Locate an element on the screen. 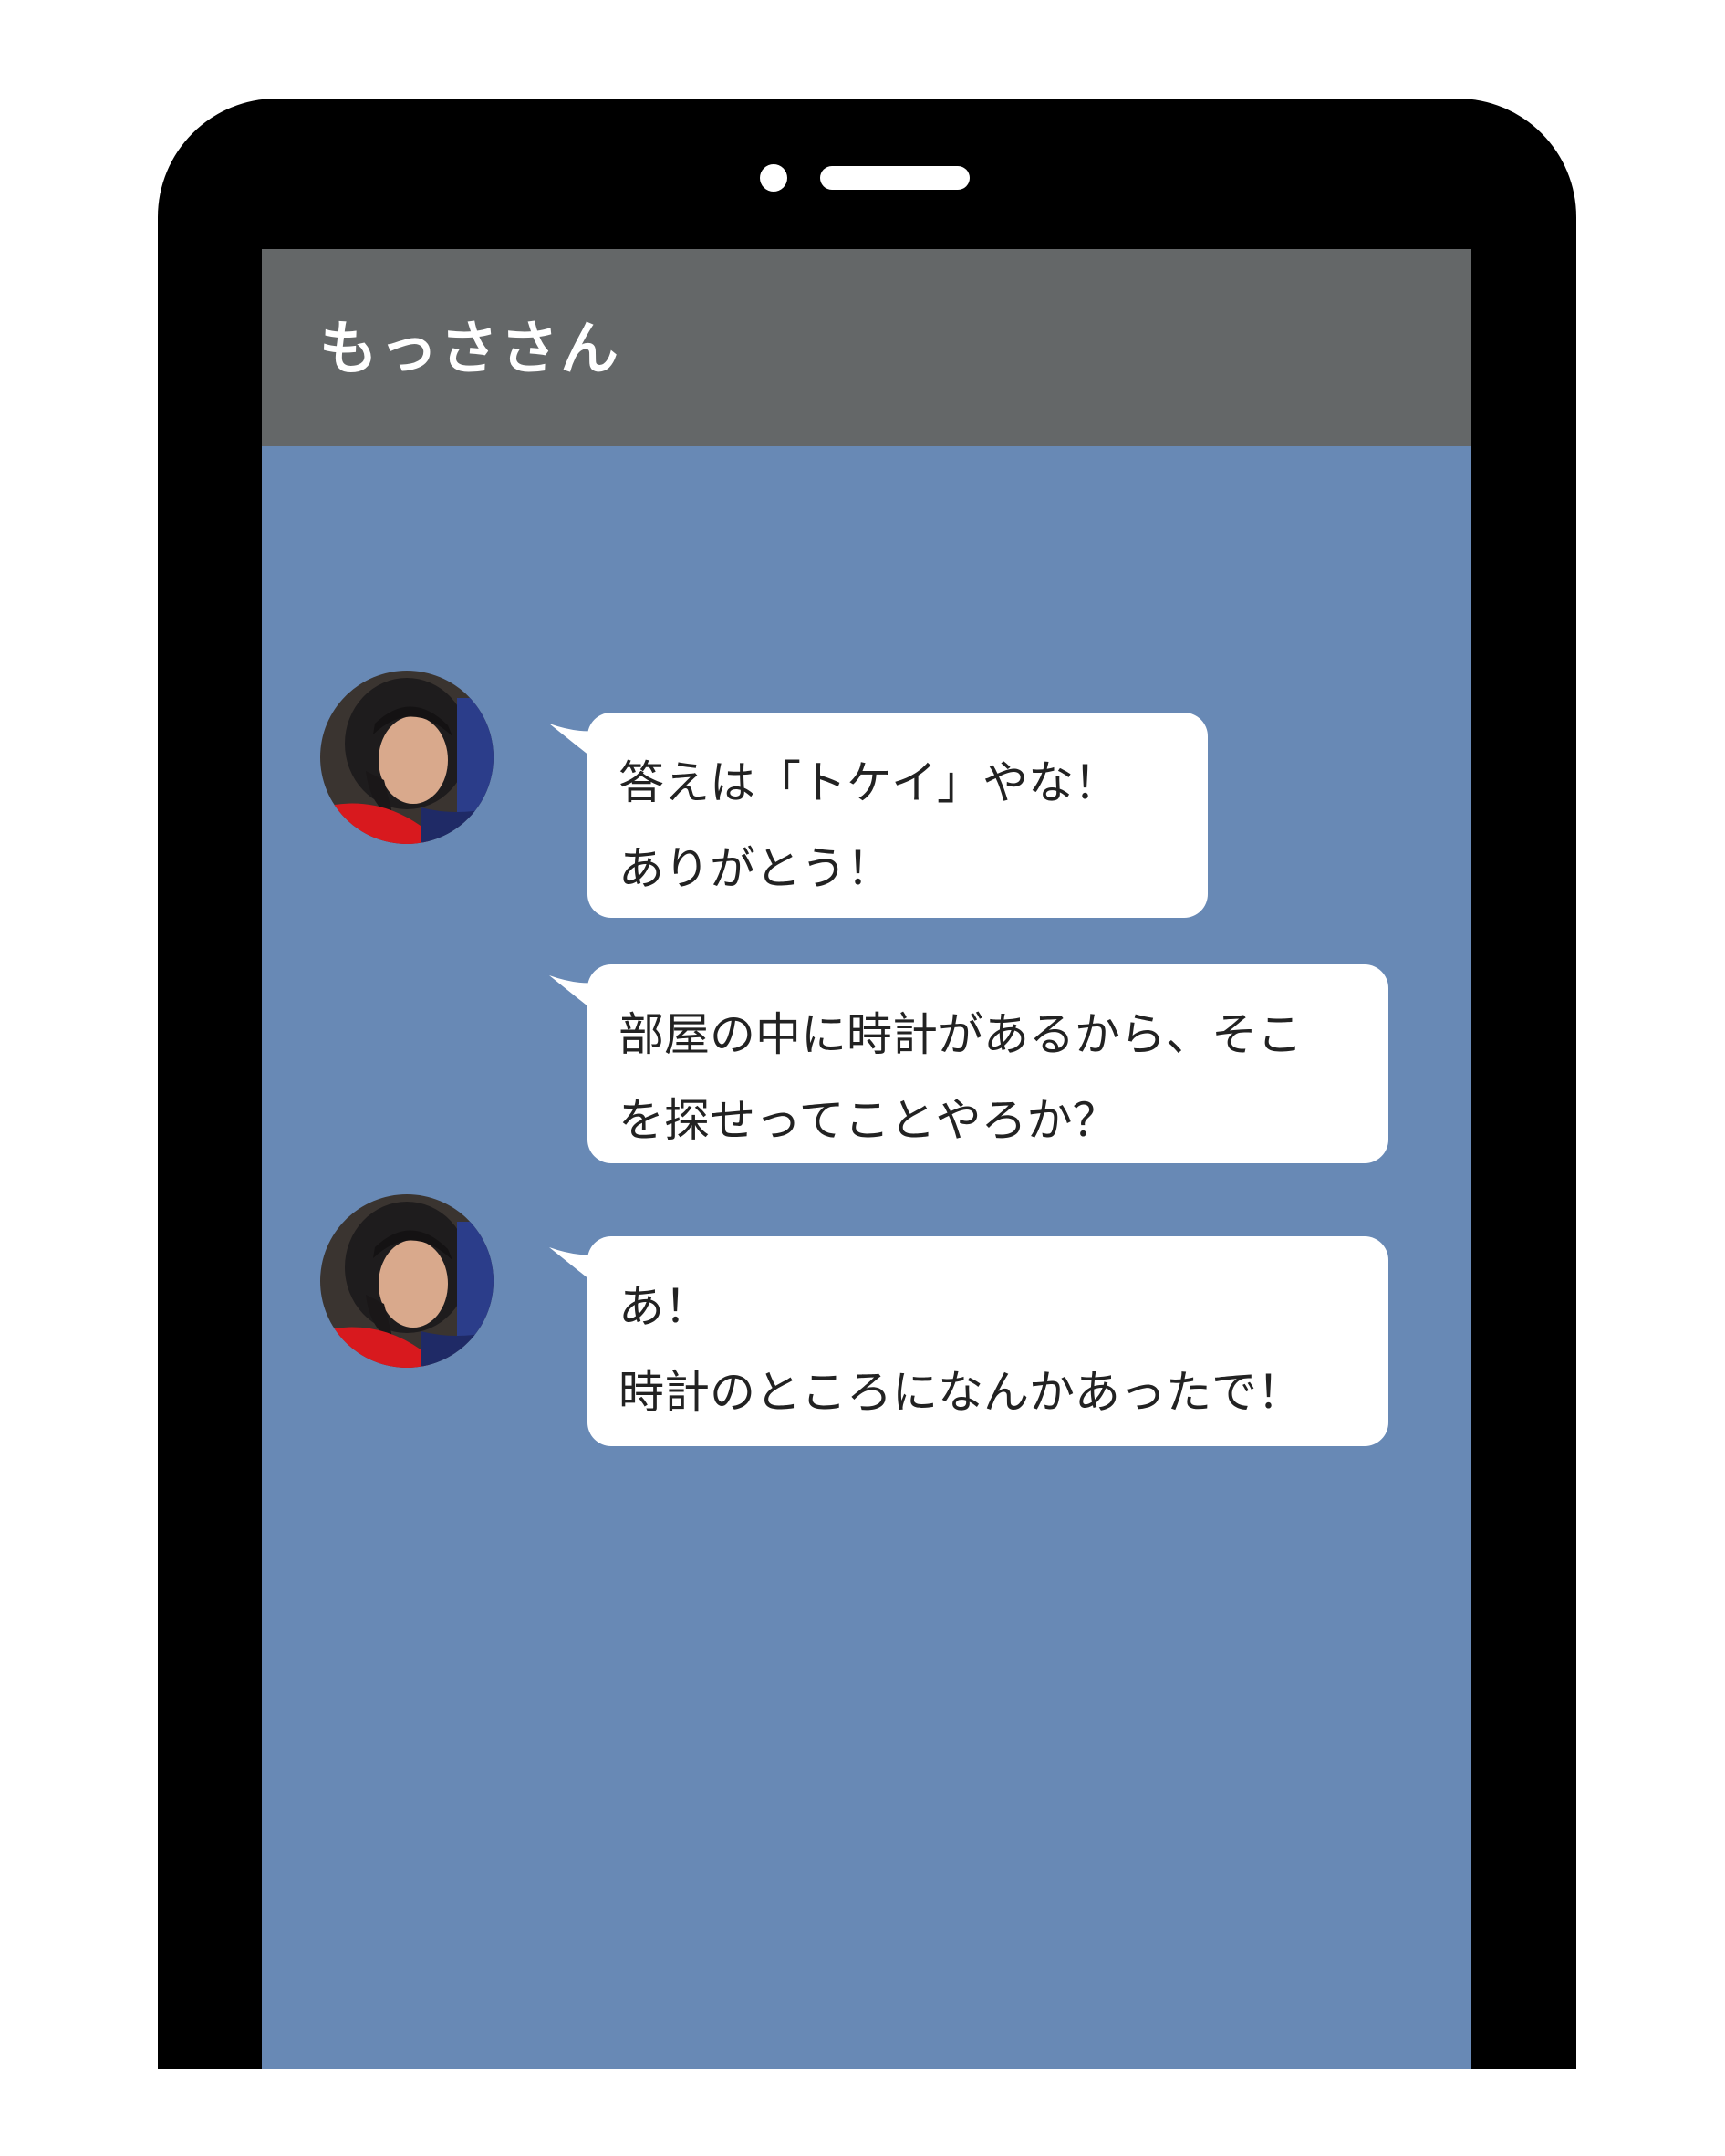 The width and height of the screenshot is (1725, 2156). message-bubble: 部屋の中に時計があるから、そこ を探せってことやろか？ is located at coordinates (987, 1064).